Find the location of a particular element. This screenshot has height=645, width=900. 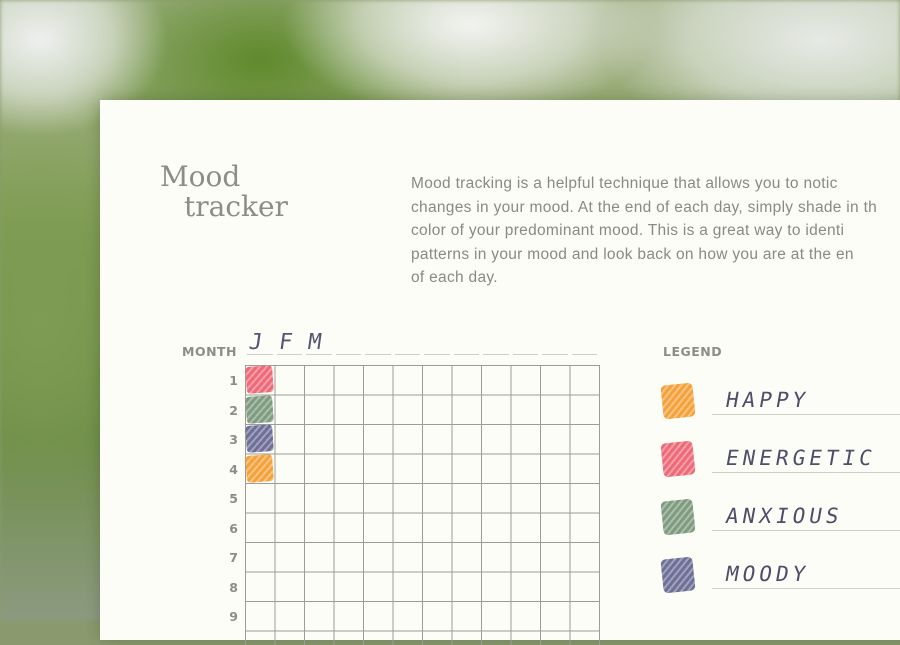

month-letter: F is located at coordinates (285, 342).